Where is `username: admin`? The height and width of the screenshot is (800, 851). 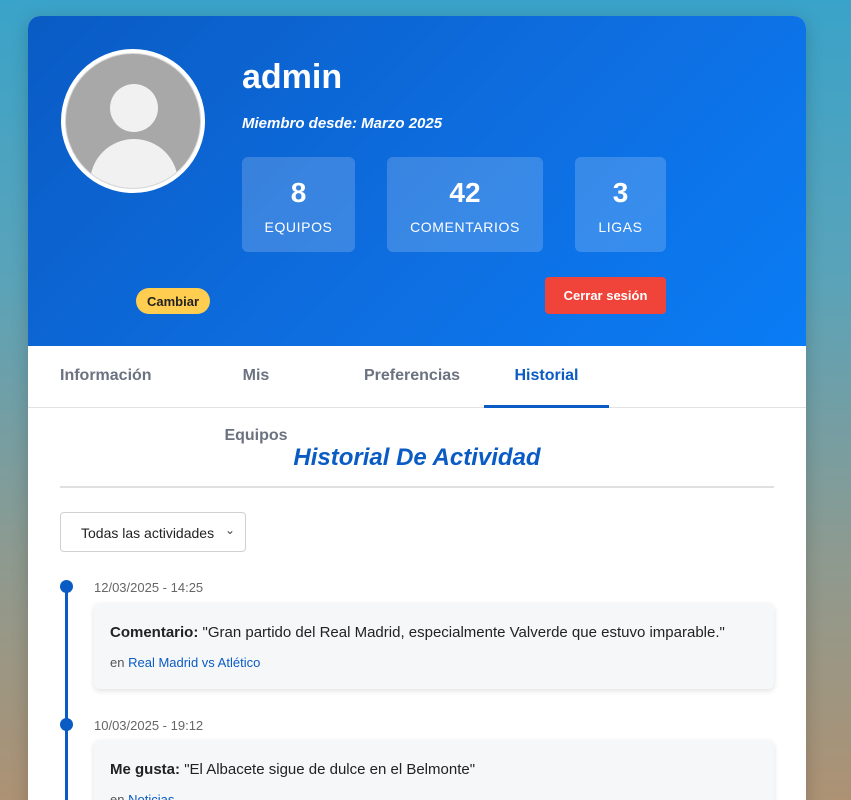
username: admin is located at coordinates (292, 77).